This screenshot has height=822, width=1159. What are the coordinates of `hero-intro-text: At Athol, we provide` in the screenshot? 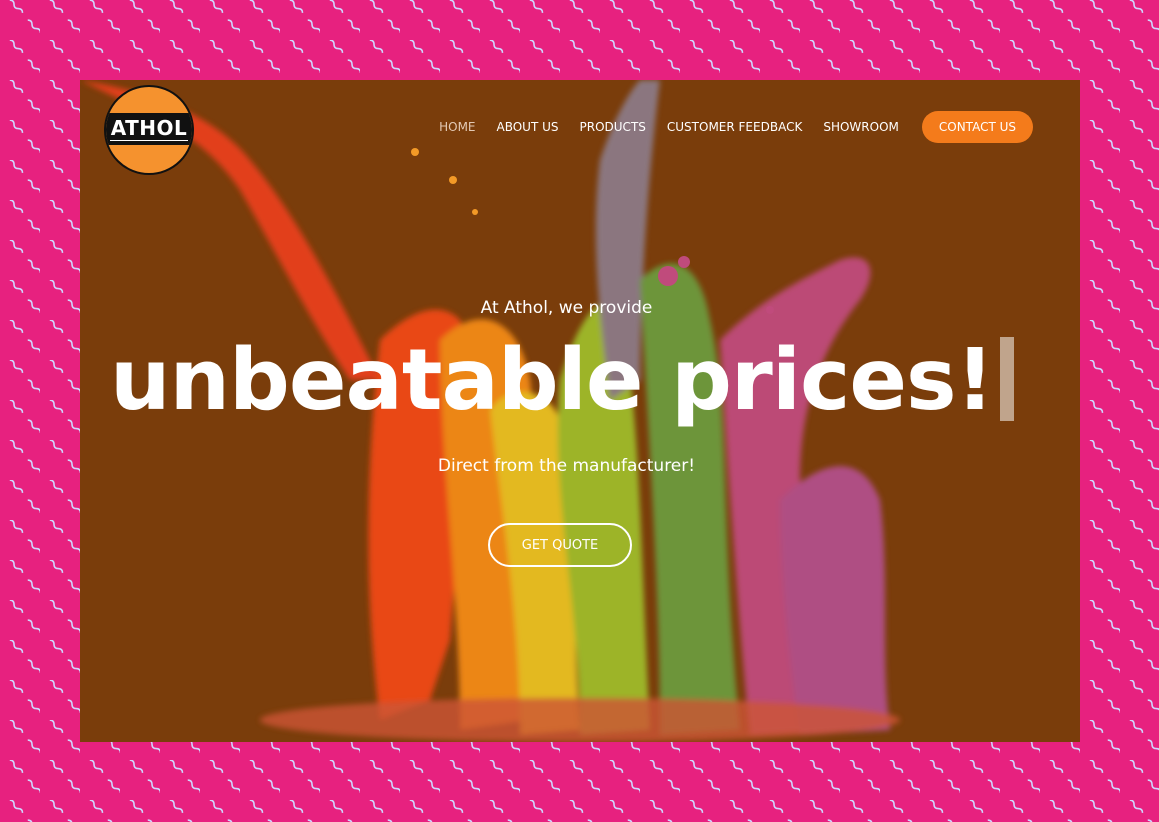 It's located at (566, 308).